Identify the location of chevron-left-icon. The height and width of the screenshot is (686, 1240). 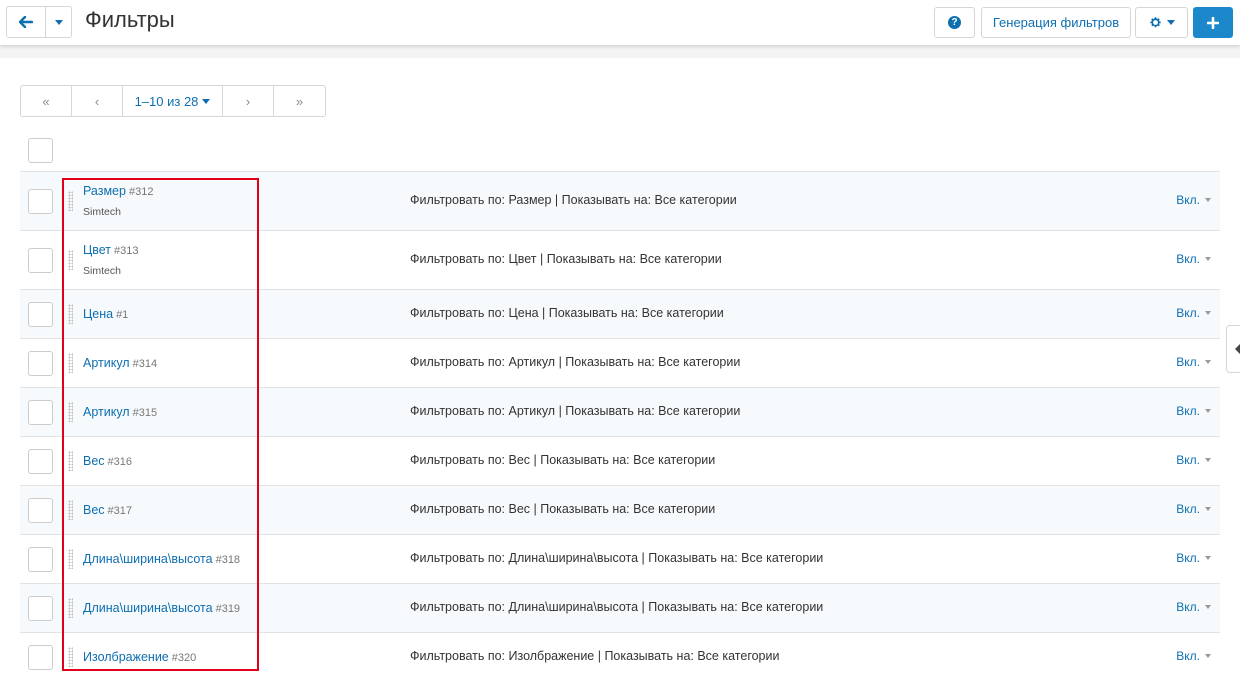
(1237, 349).